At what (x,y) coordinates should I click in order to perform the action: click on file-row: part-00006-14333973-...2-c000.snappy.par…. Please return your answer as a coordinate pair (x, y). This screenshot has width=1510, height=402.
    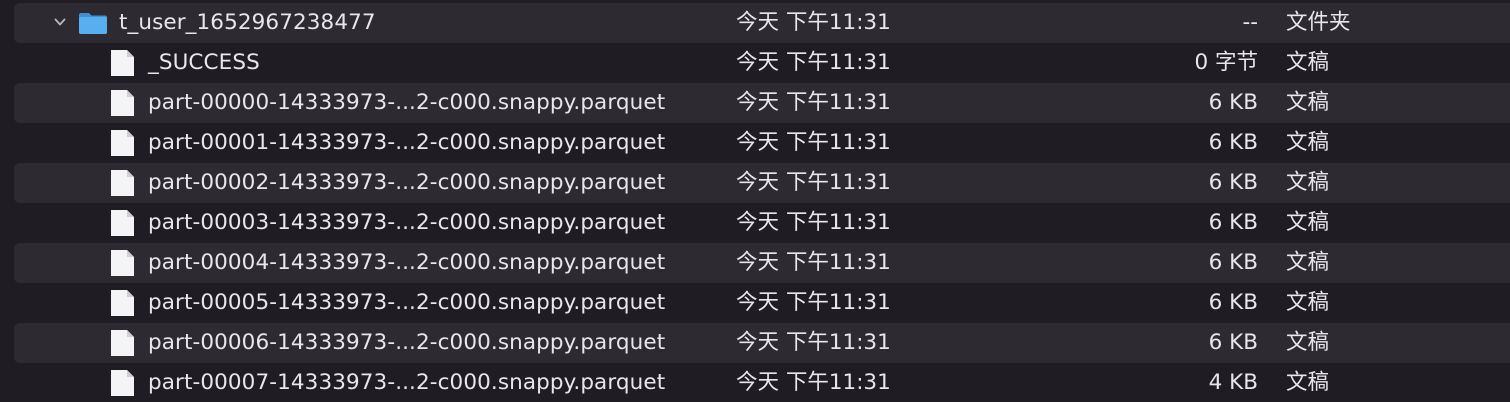
    Looking at the image, I should click on (762, 343).